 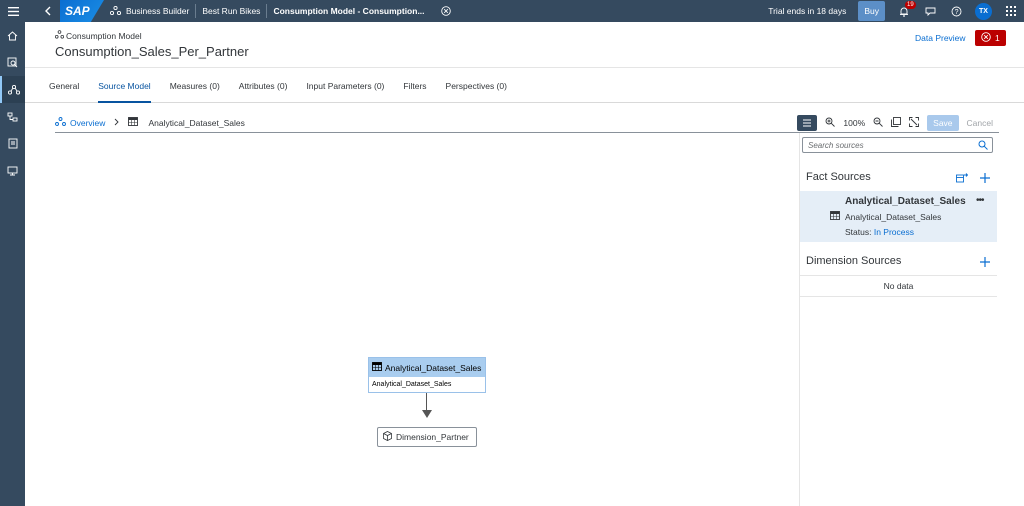 What do you see at coordinates (980, 200) in the screenshot?
I see `more-icon: •••` at bounding box center [980, 200].